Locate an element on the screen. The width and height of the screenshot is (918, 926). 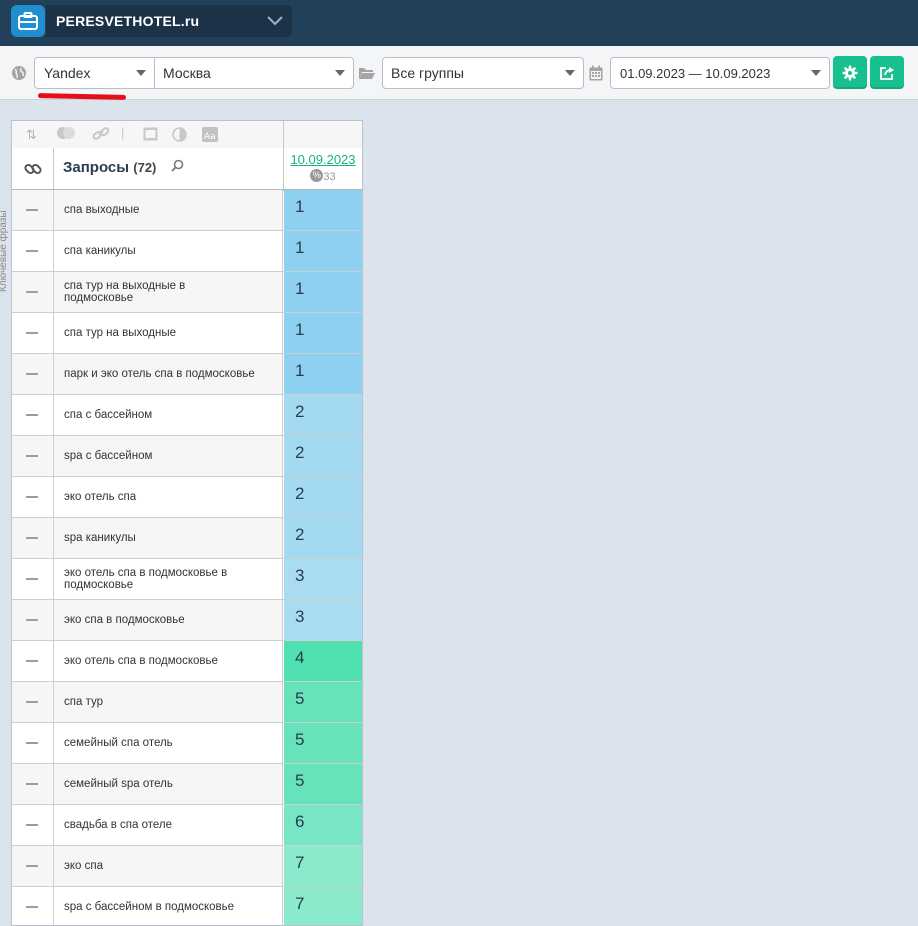
table-row: спа с бассейном 2 is located at coordinates (187, 415).